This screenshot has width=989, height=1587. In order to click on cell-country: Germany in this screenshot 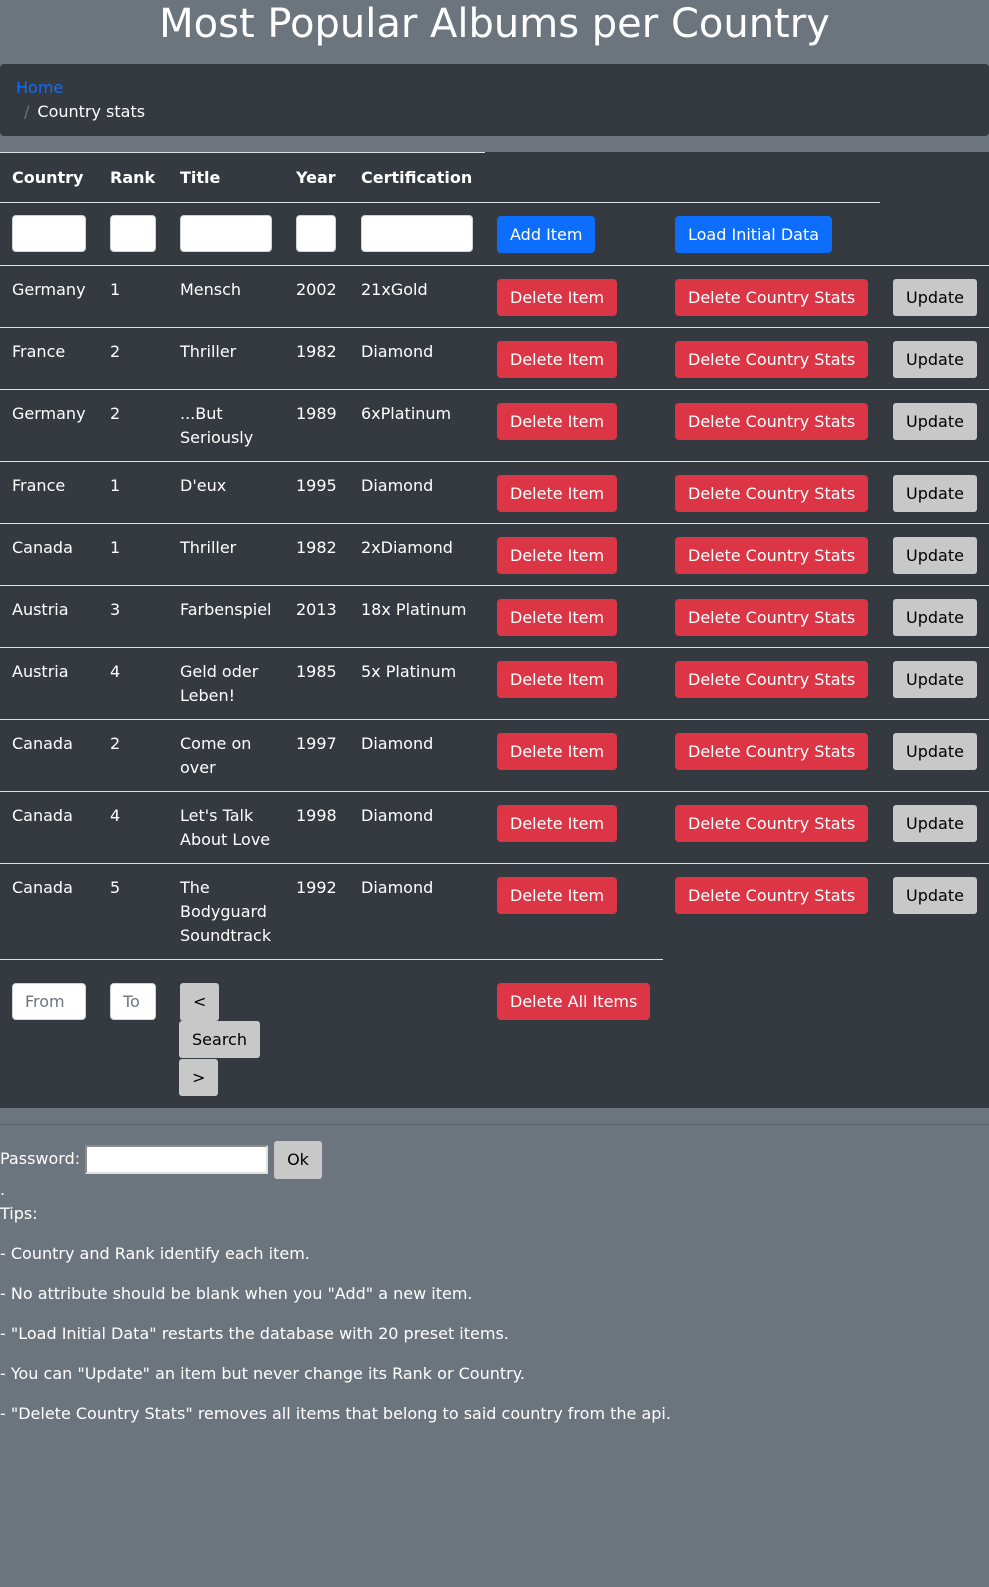, I will do `click(49, 289)`.